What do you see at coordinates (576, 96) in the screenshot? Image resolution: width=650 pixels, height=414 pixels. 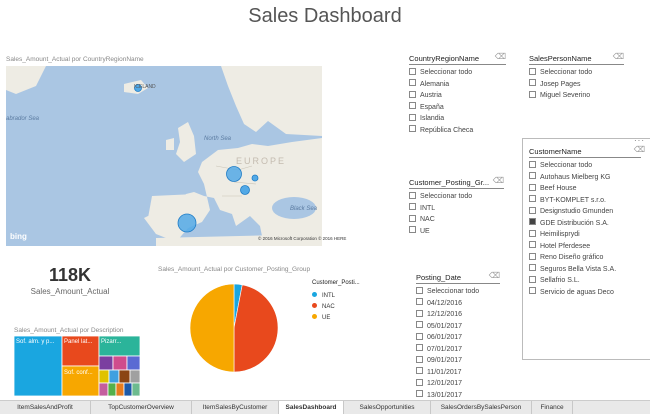 I see `slicer-option: Miguel Severino` at bounding box center [576, 96].